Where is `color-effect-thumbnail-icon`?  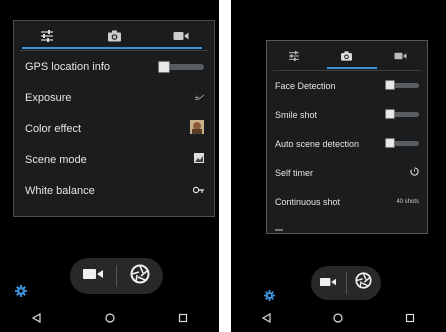
color-effect-thumbnail-icon is located at coordinates (197, 128).